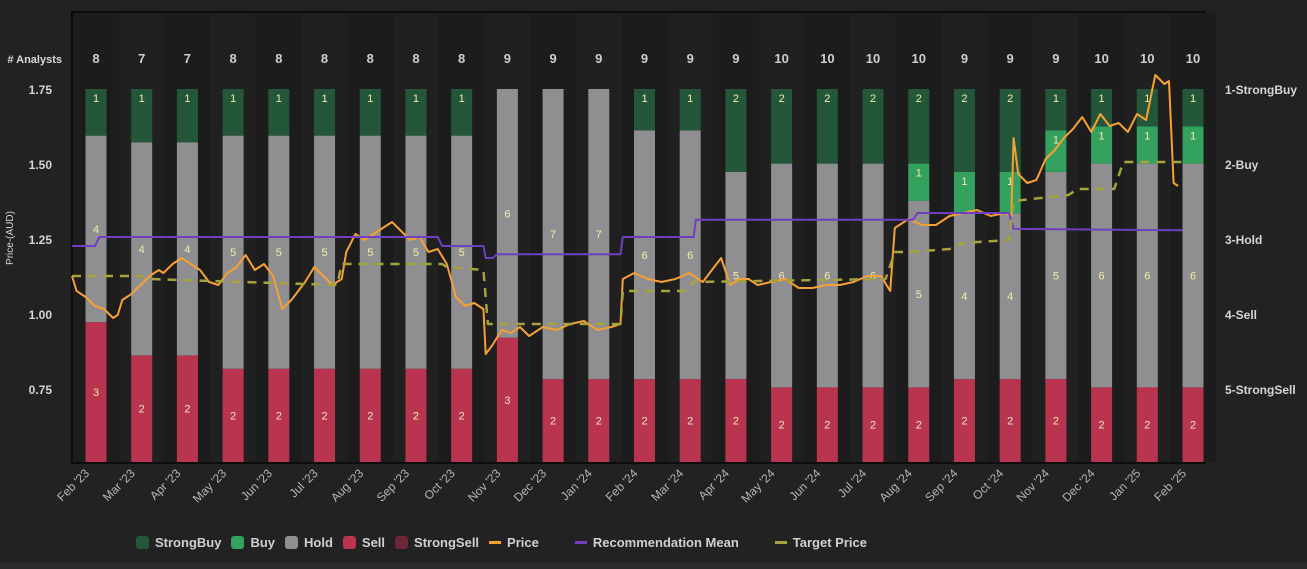 The height and width of the screenshot is (569, 1307). Describe the element at coordinates (210, 486) in the screenshot. I see `x-tick-label: May '23` at that location.